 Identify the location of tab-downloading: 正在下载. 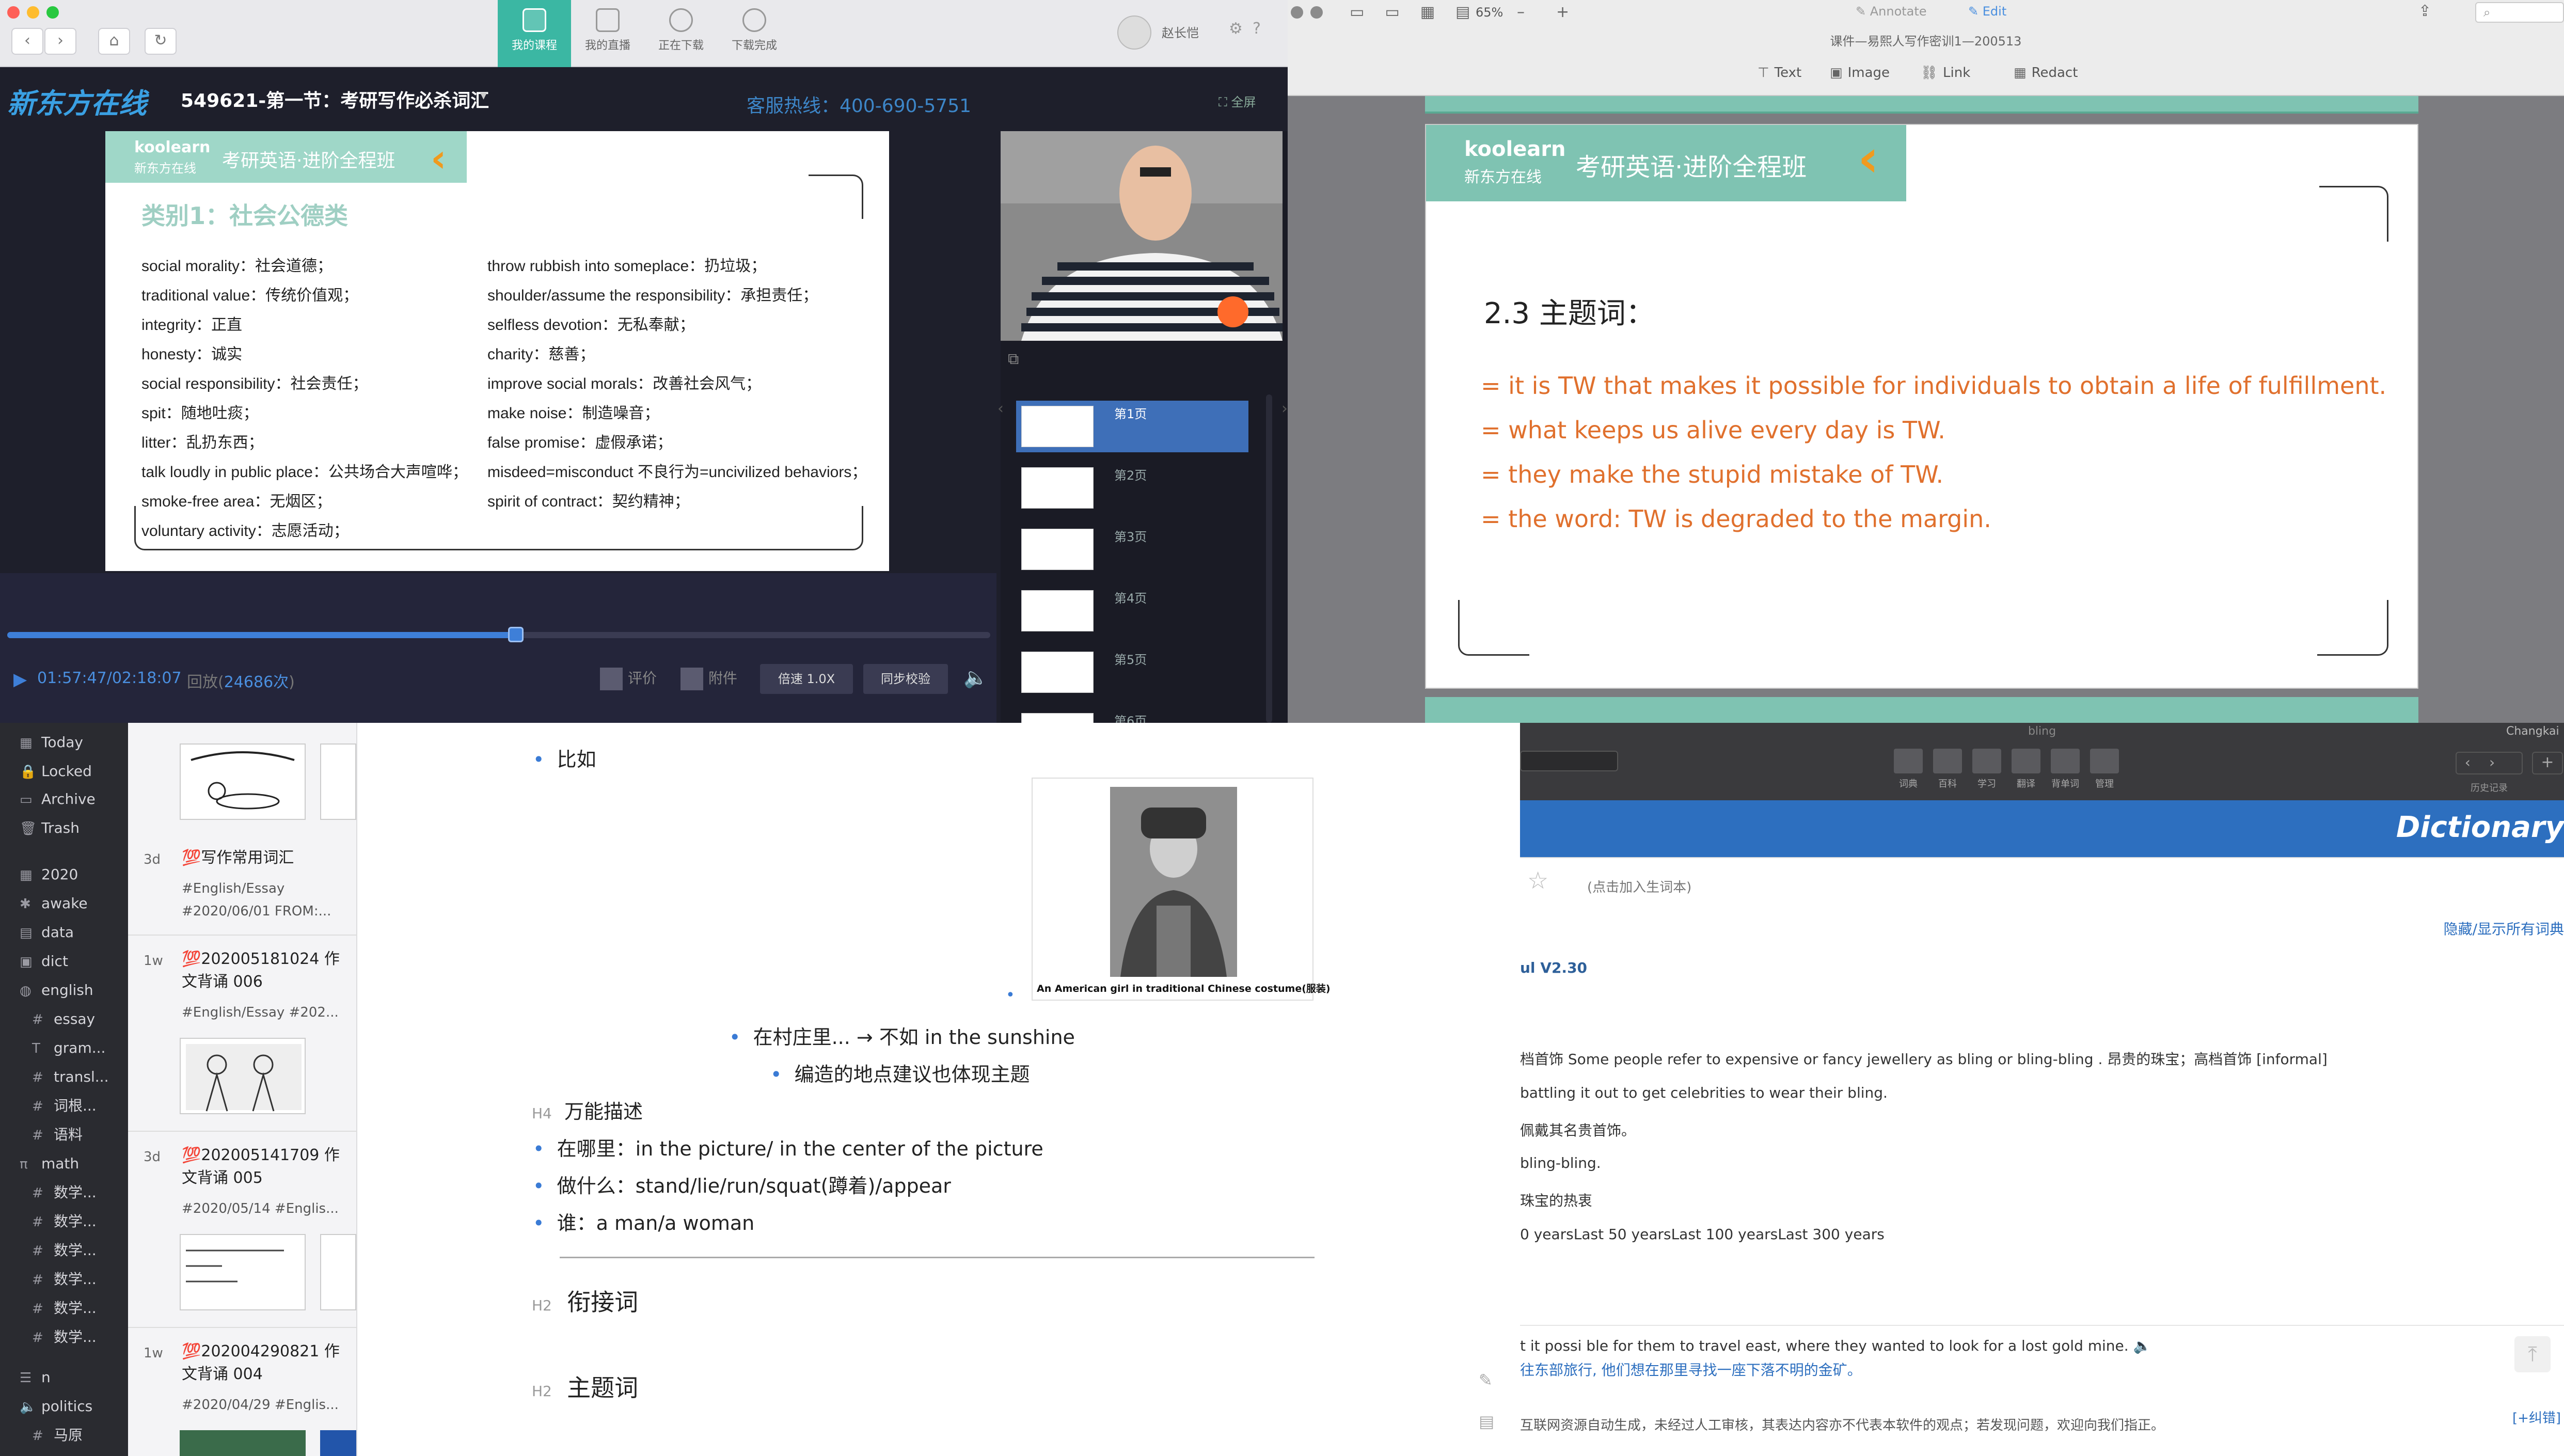
(681, 33).